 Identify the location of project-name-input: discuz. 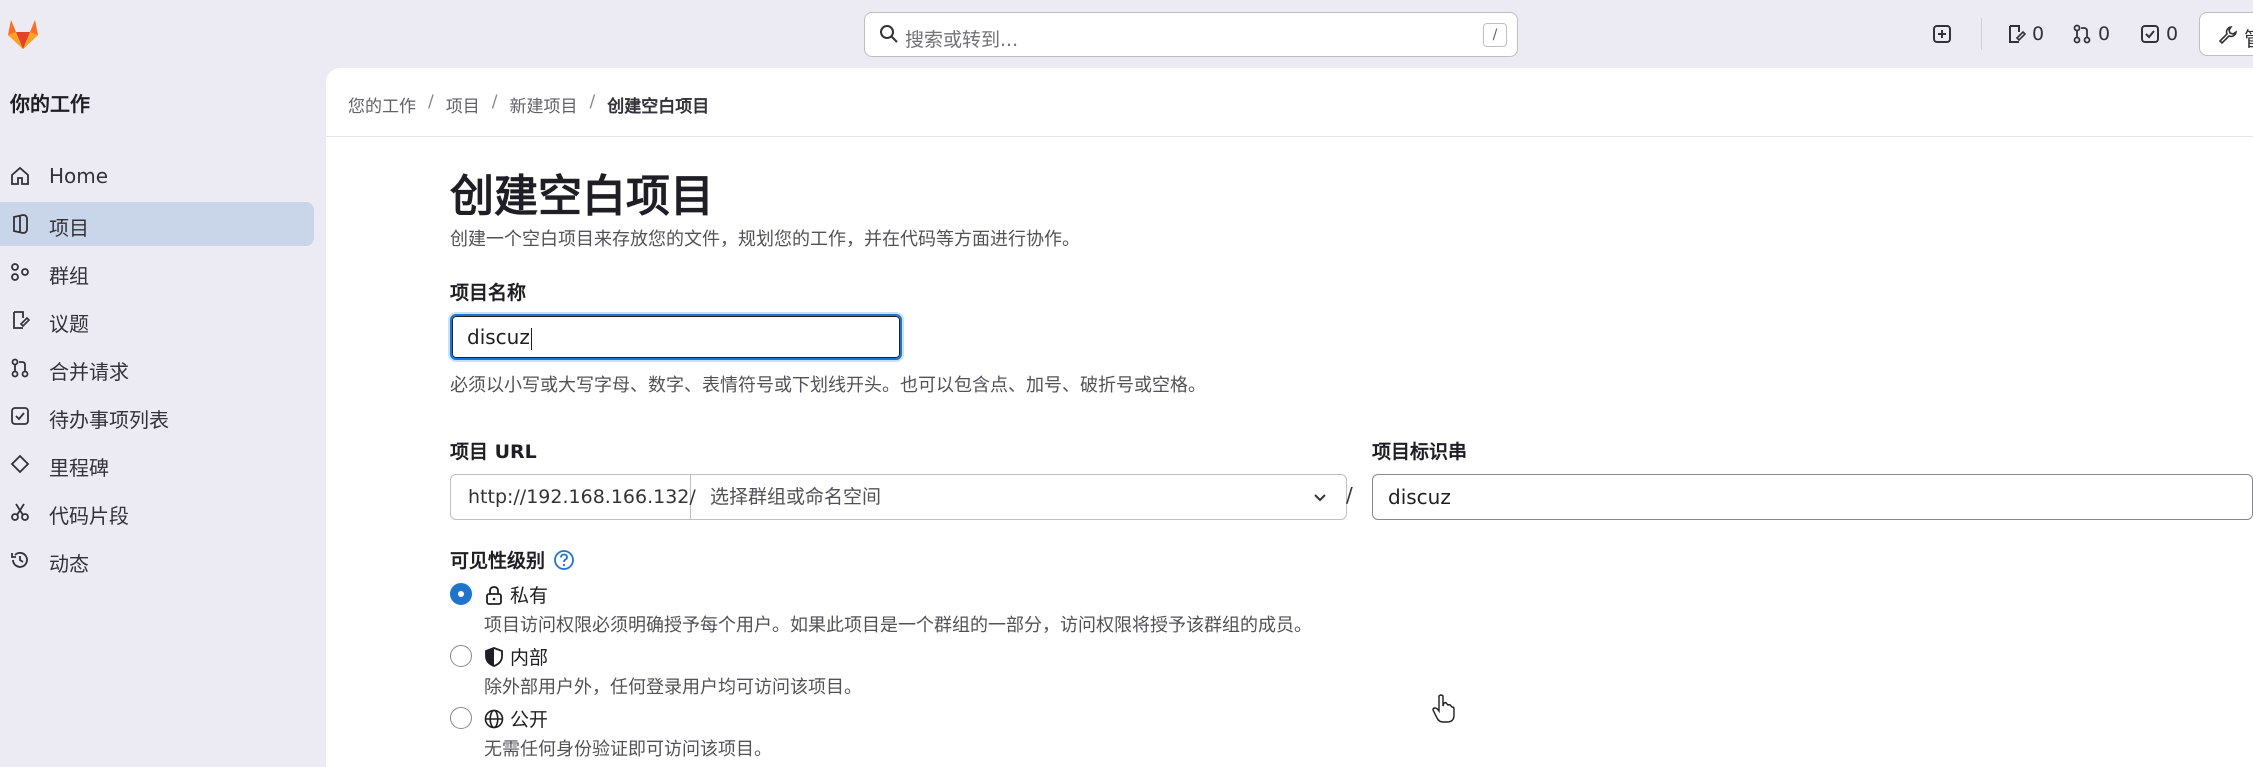
(676, 337).